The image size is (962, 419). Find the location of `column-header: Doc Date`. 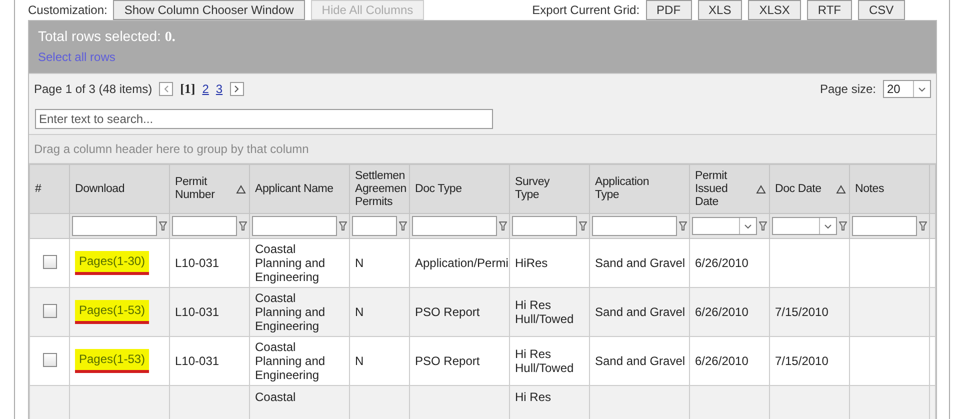

column-header: Doc Date is located at coordinates (810, 189).